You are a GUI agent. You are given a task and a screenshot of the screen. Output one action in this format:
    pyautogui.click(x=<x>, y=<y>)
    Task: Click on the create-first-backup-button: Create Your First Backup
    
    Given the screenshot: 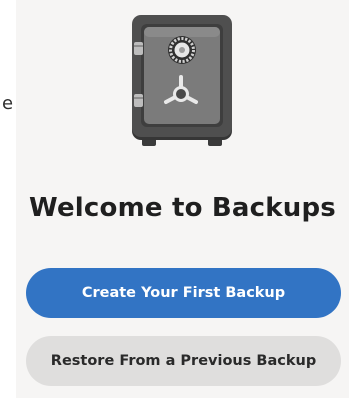 What is the action you would take?
    pyautogui.click(x=183, y=293)
    